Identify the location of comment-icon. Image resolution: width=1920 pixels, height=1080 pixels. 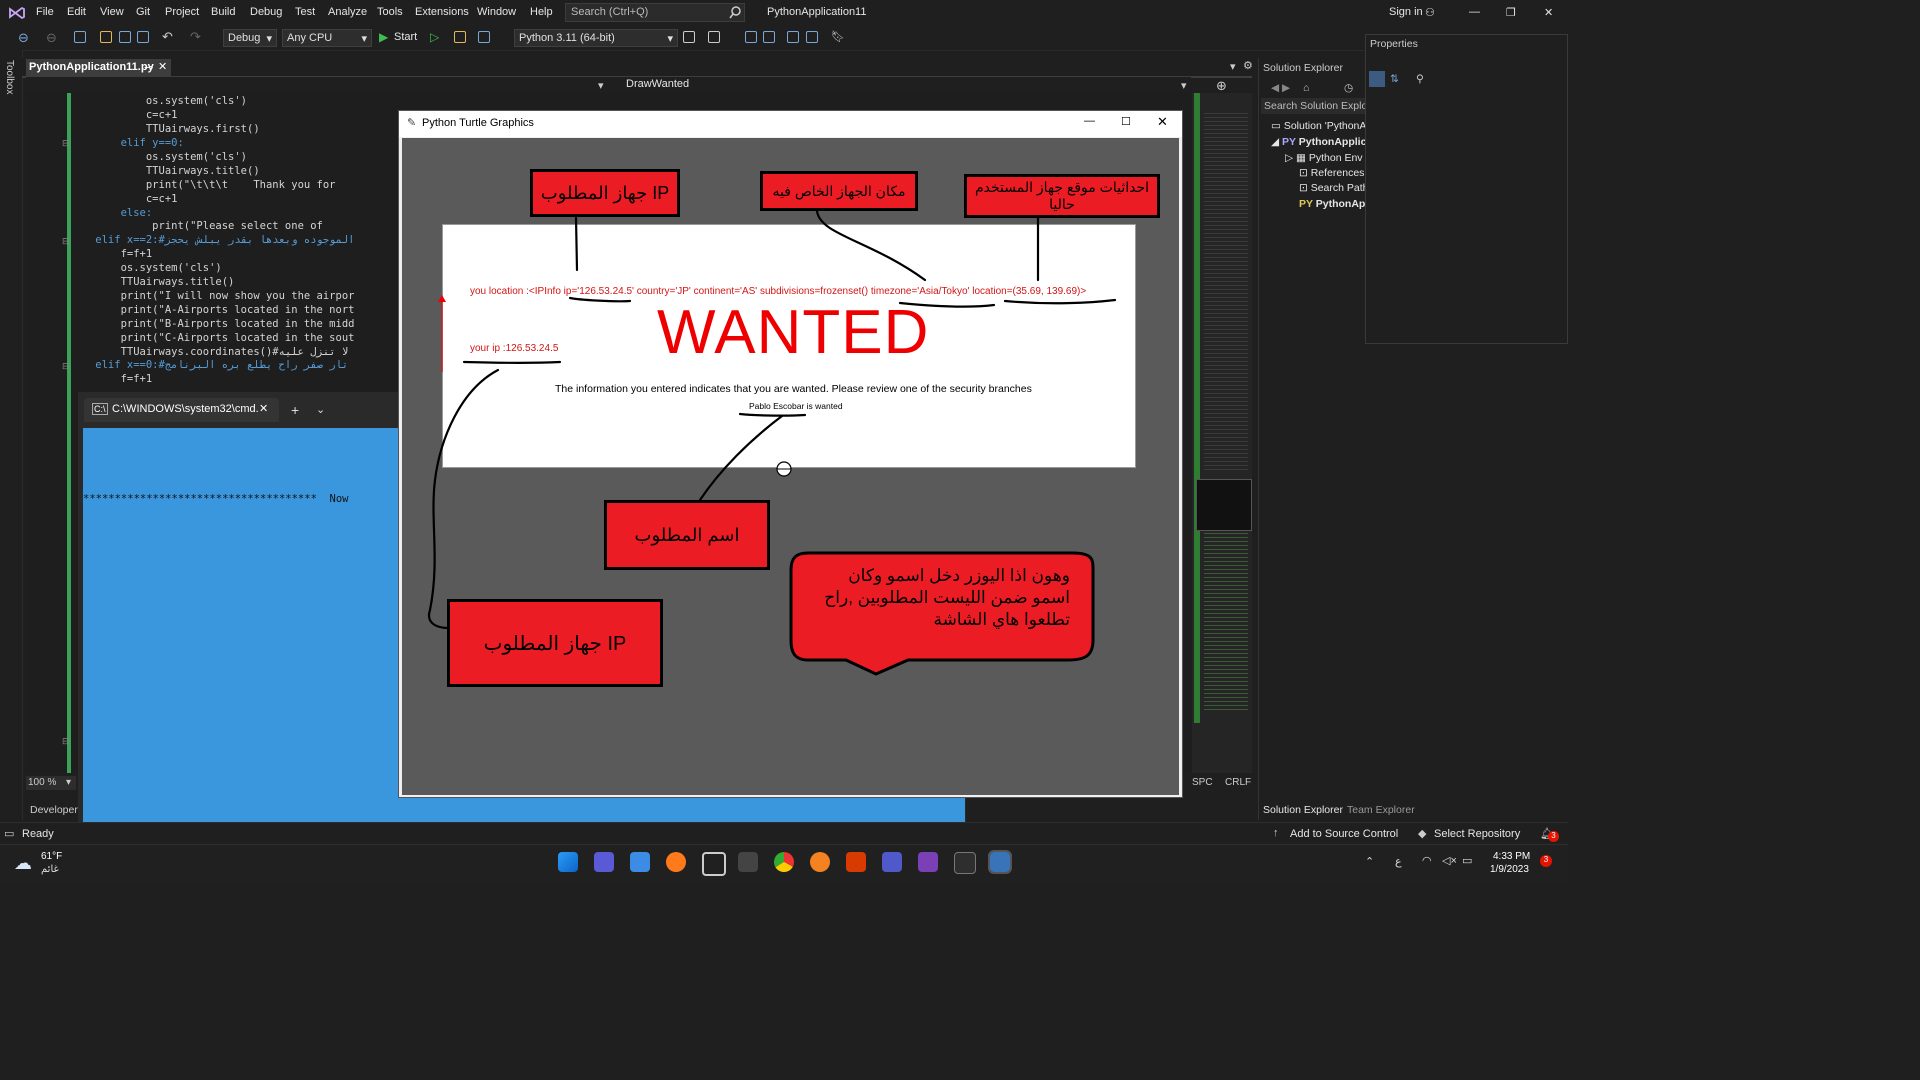
(793, 37).